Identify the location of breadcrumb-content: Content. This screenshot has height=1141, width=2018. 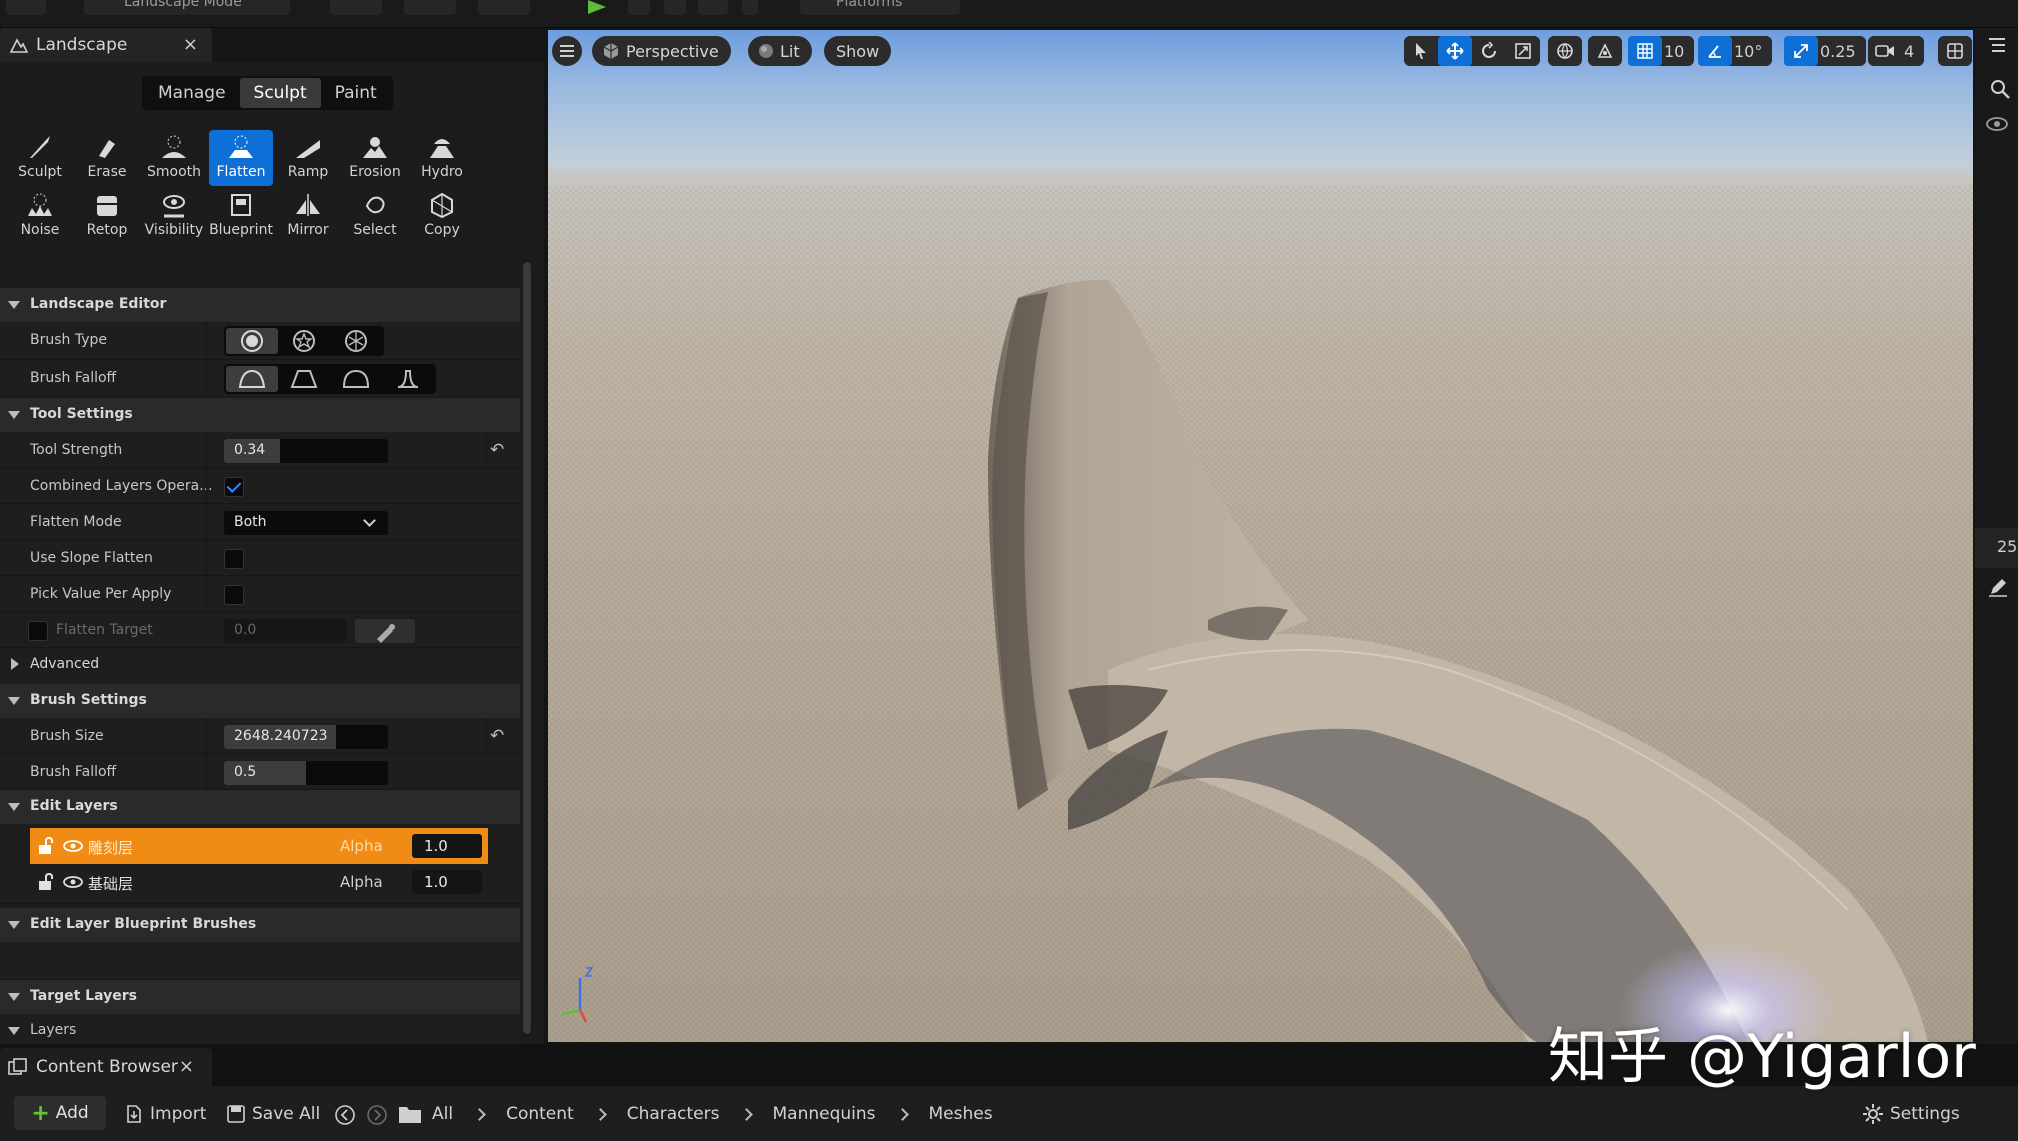
(540, 1114).